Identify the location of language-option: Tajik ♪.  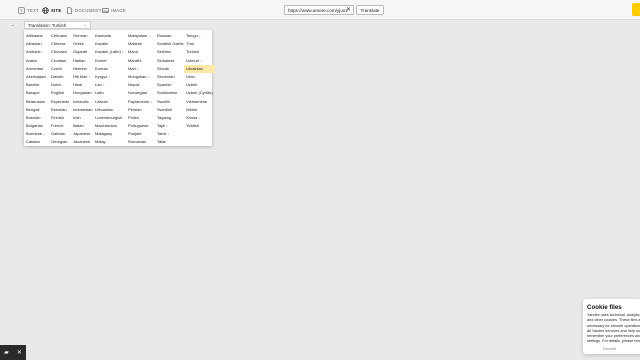
(170, 126).